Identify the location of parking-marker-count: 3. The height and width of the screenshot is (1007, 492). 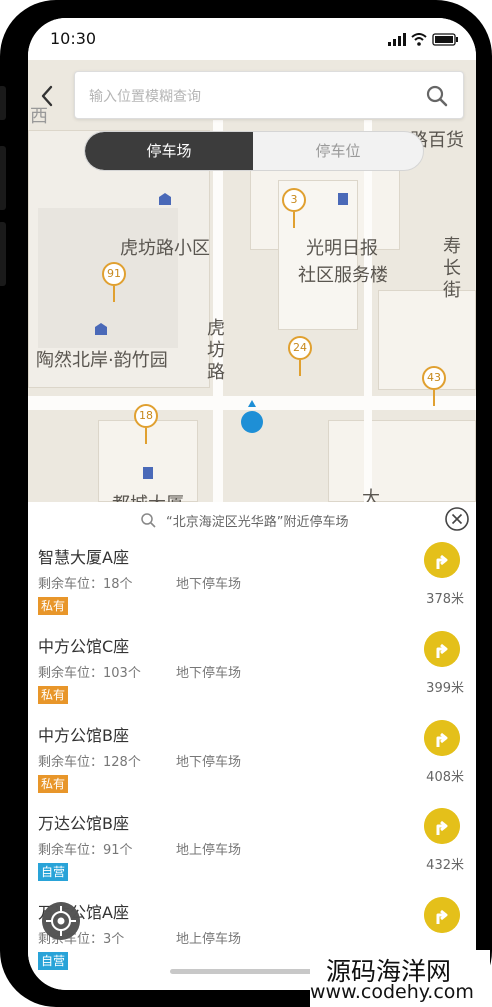
(294, 200).